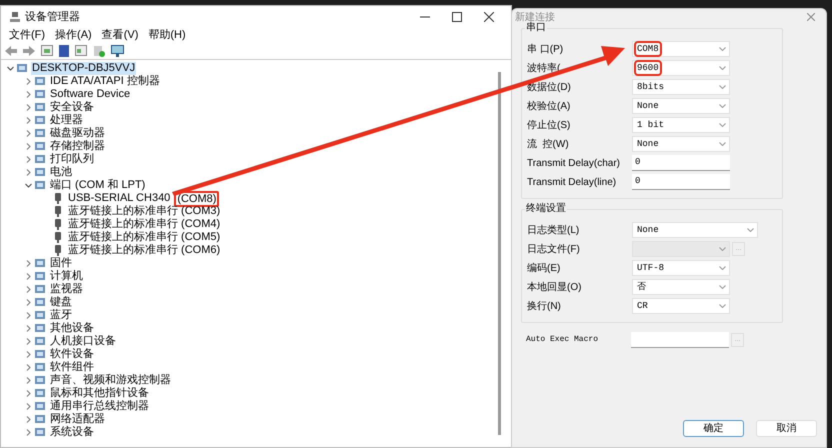  Describe the element at coordinates (66, 120) in the screenshot. I see `tree-item: 处理器` at that location.